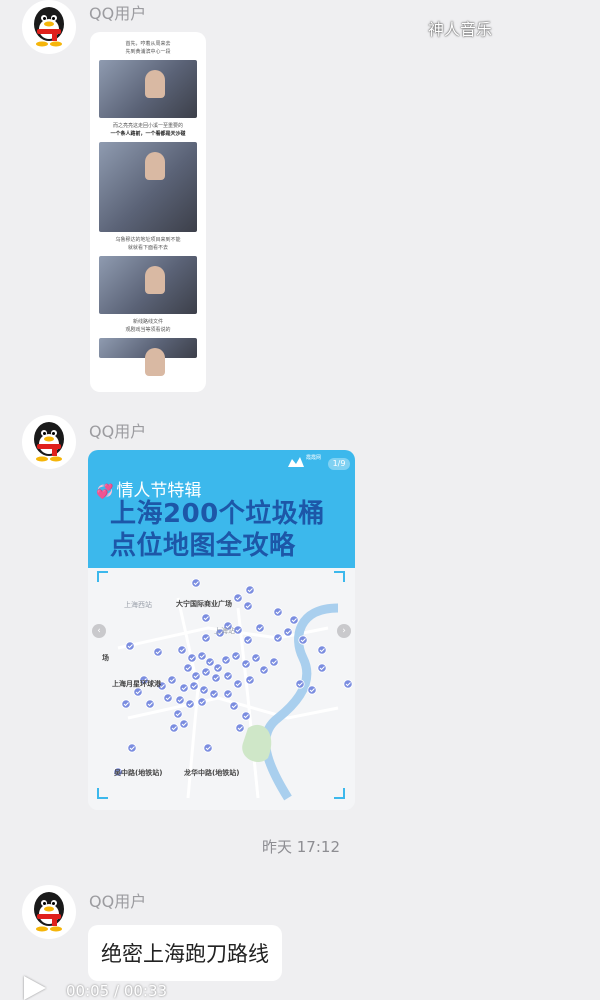 This screenshot has height=1000, width=600. What do you see at coordinates (147, 126) in the screenshot?
I see `article-line: 而之亮亮这走回小溪一至重要的` at bounding box center [147, 126].